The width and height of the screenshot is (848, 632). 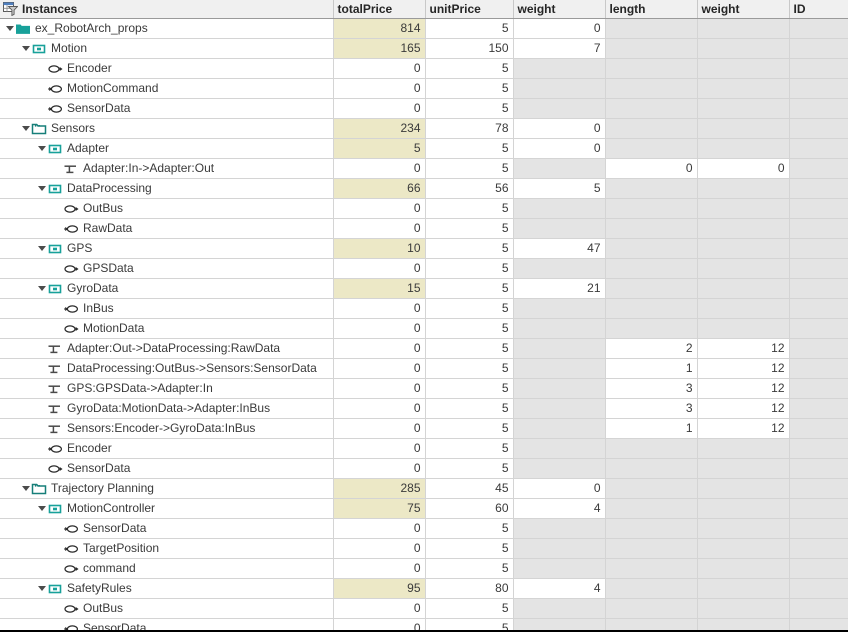 I want to click on instance-name-cell: SafetyRules, so click(x=167, y=588).